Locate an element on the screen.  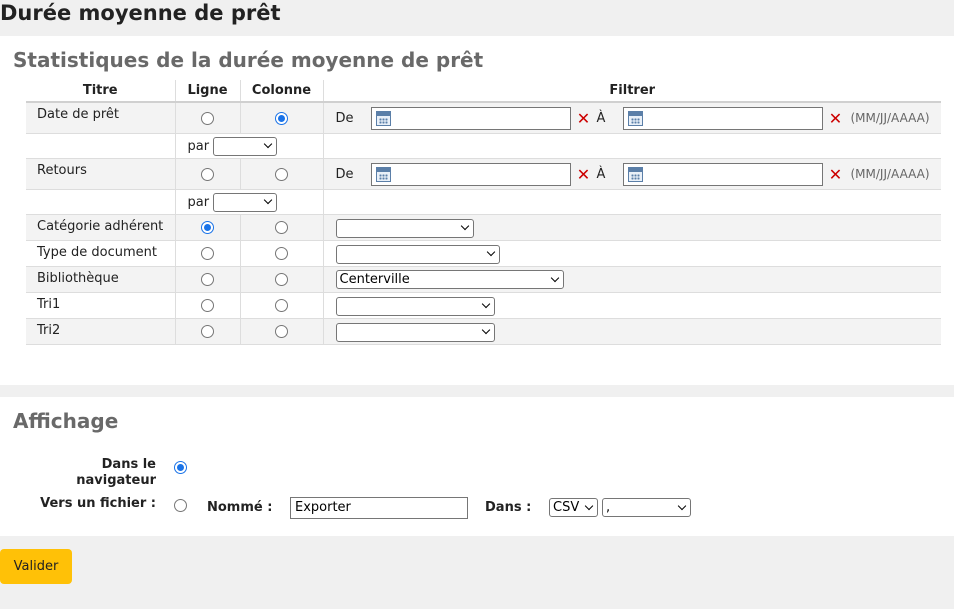
filter-issuedate: De ✕ À ✕ (MM/JJ/AAAA) is located at coordinates (631, 118).